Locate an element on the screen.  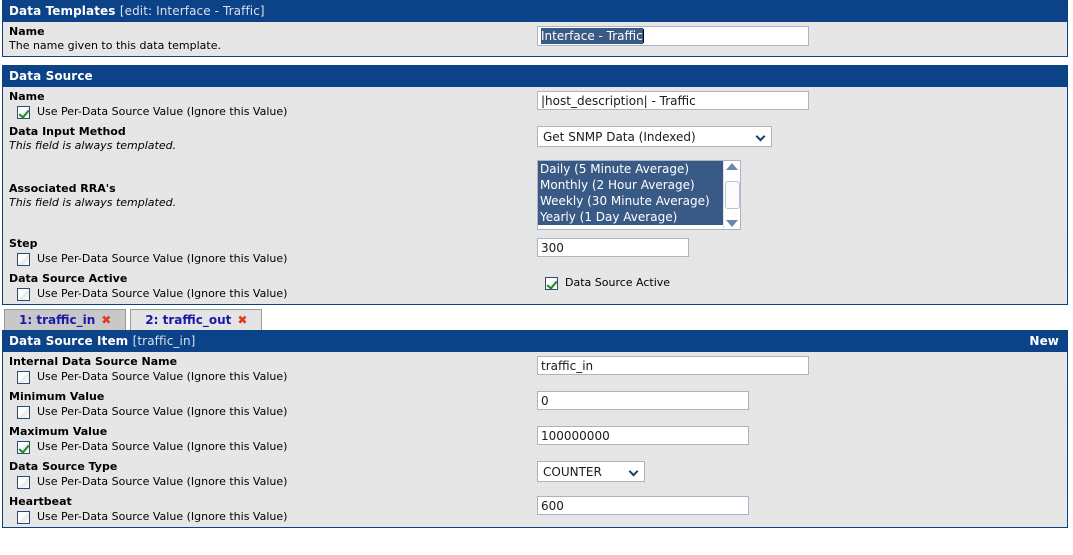
label-step: Step is located at coordinates (23, 243).